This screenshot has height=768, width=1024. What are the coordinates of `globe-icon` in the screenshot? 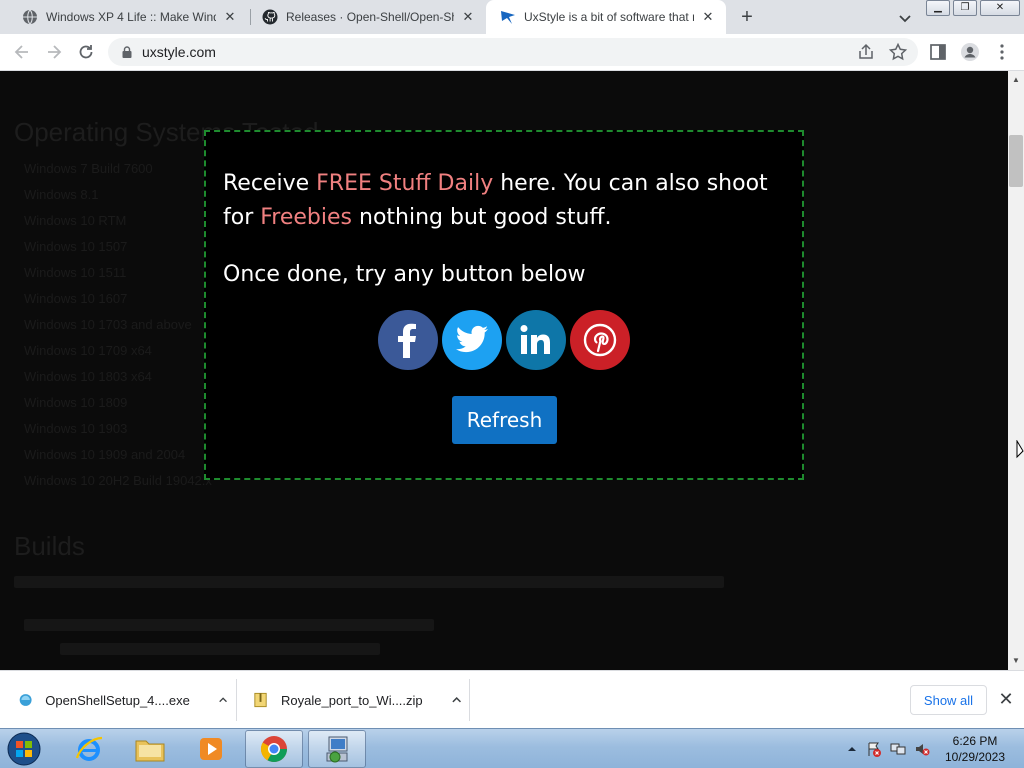 It's located at (30, 17).